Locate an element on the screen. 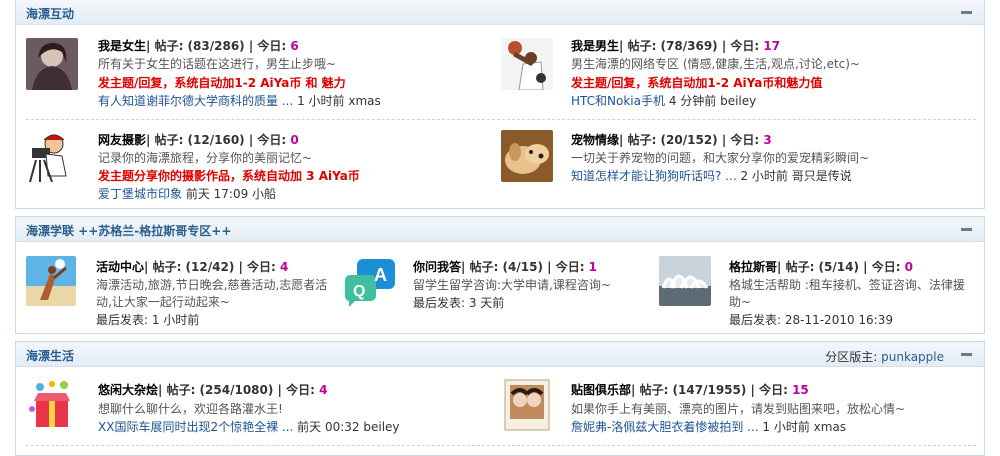 Image resolution: width=1000 pixels, height=456 pixels. last-post-row: 有人知道谢菲尔德大学商科的质量 ... 1 小时前 xmas is located at coordinates (239, 101).